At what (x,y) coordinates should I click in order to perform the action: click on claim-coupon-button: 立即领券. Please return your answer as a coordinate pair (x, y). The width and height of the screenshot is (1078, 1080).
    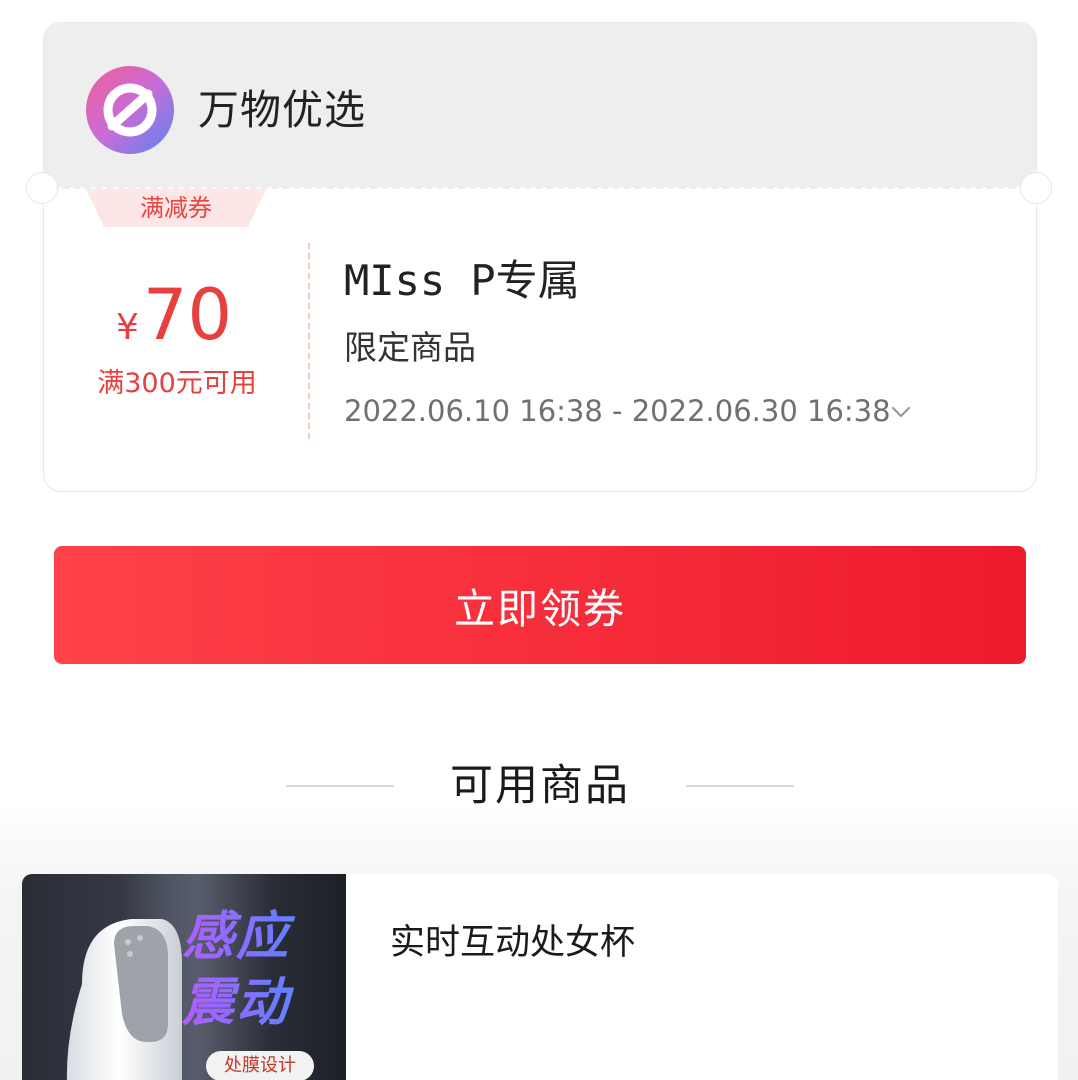
    Looking at the image, I should click on (540, 605).